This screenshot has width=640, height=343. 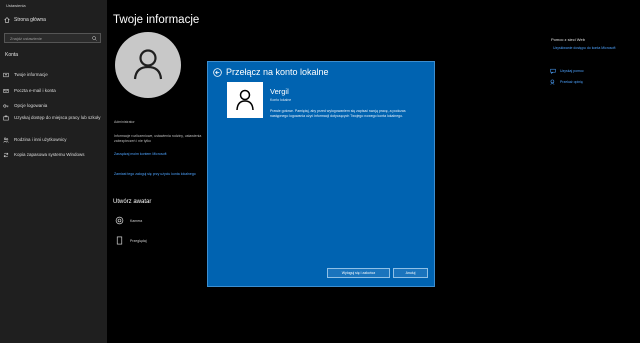 I want to click on home-link: Strona główna, so click(x=25, y=20).